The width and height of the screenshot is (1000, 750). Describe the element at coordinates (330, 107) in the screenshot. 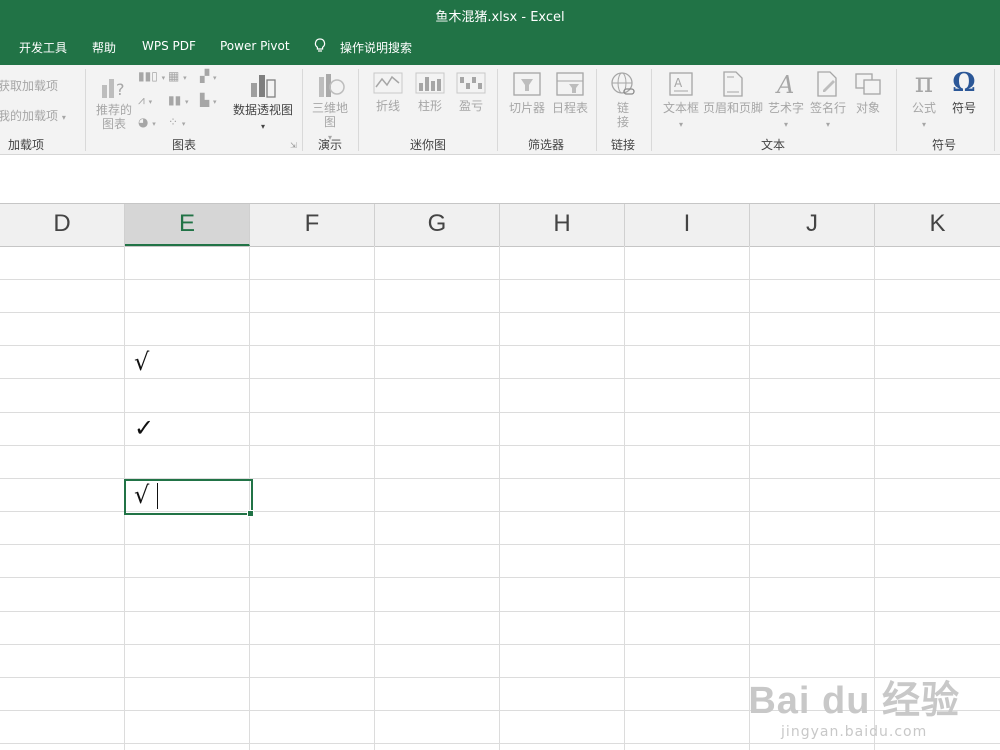

I see `3d-map-button: 三维地图 ▾` at that location.